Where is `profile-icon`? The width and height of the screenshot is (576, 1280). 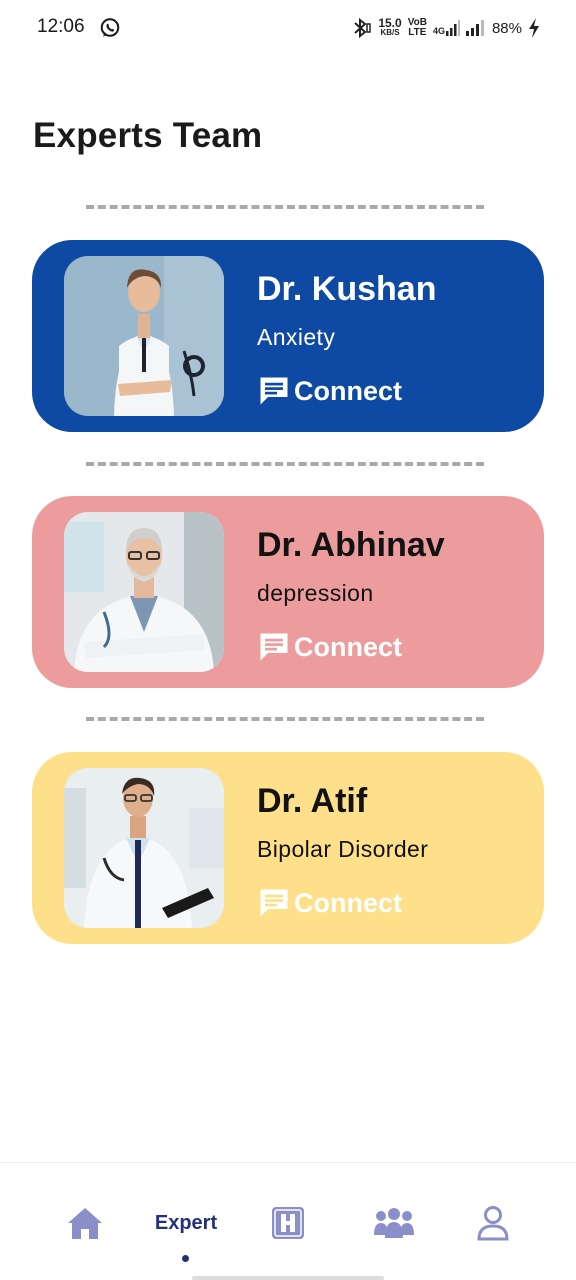
profile-icon is located at coordinates (493, 1223).